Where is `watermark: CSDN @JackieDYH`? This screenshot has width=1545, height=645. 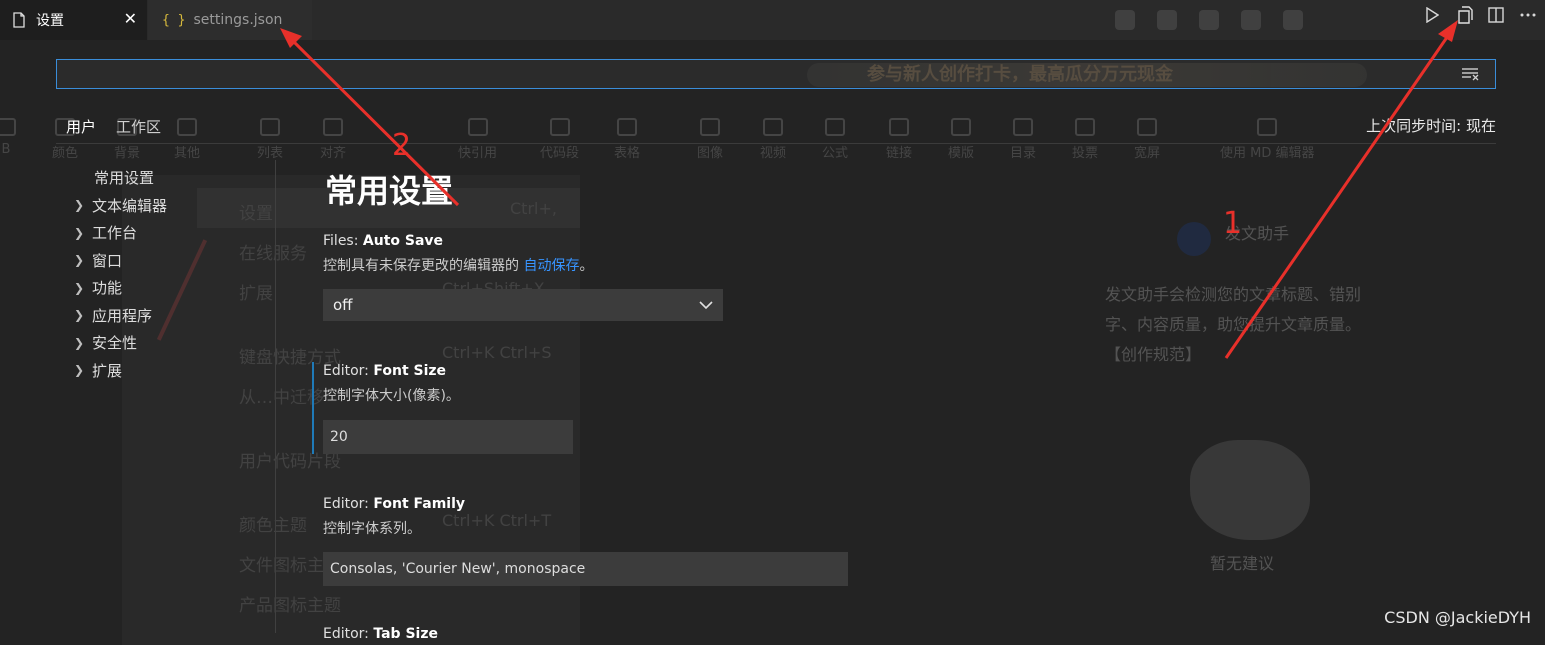 watermark: CSDN @JackieDYH is located at coordinates (1457, 617).